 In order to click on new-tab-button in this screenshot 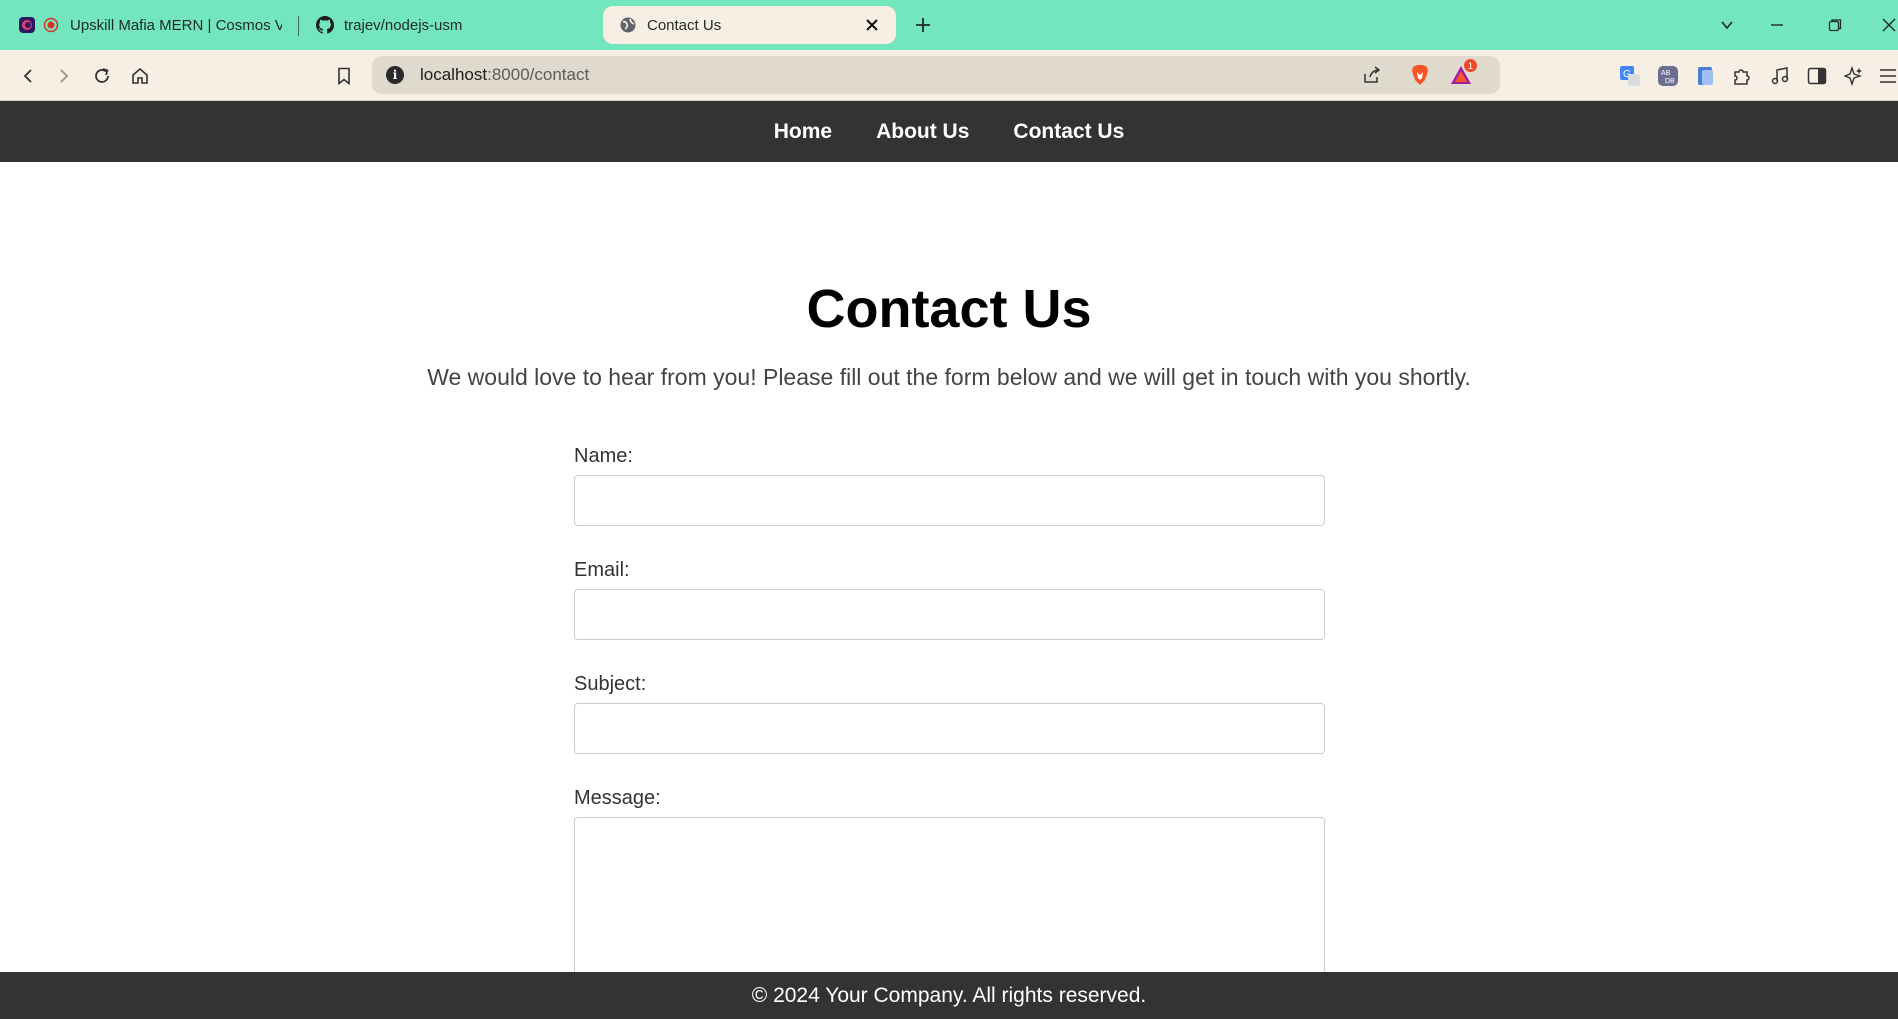, I will do `click(923, 25)`.